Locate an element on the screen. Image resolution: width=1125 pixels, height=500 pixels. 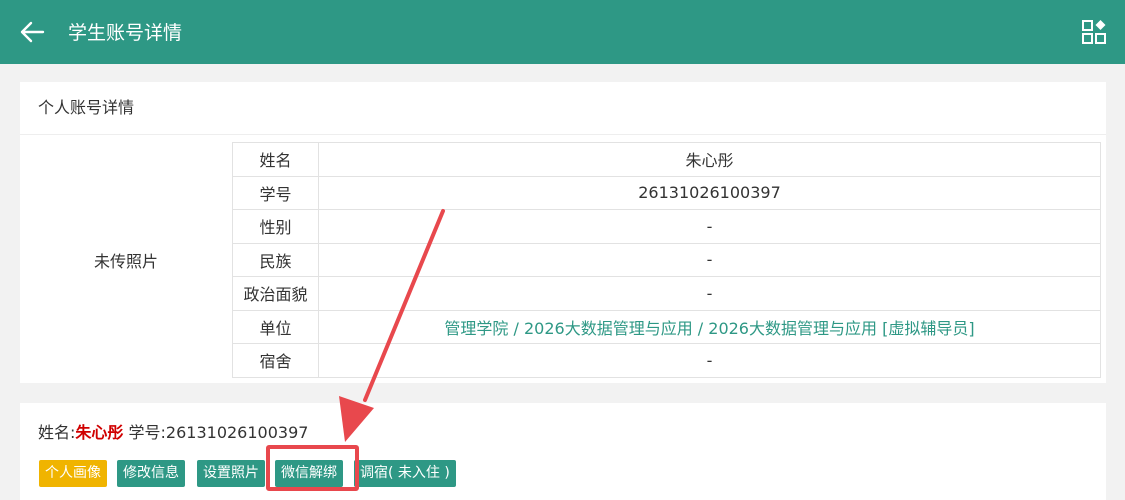
apps-button is located at coordinates (1094, 32).